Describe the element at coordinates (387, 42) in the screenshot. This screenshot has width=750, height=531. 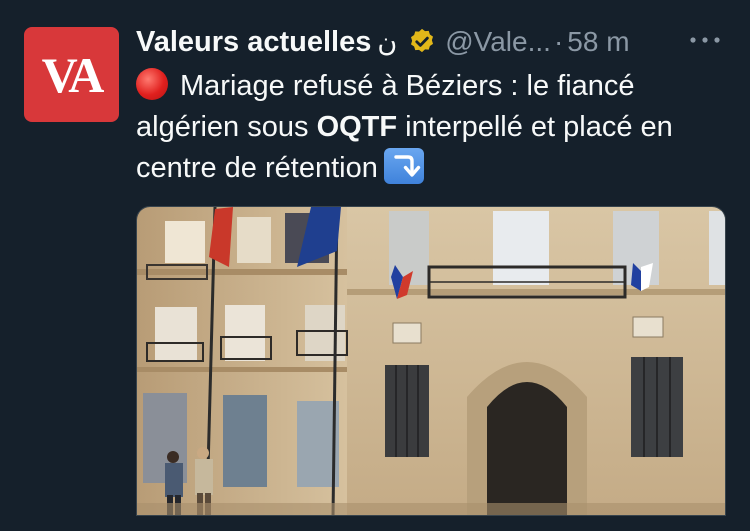
I see `name-suffix: ن` at that location.